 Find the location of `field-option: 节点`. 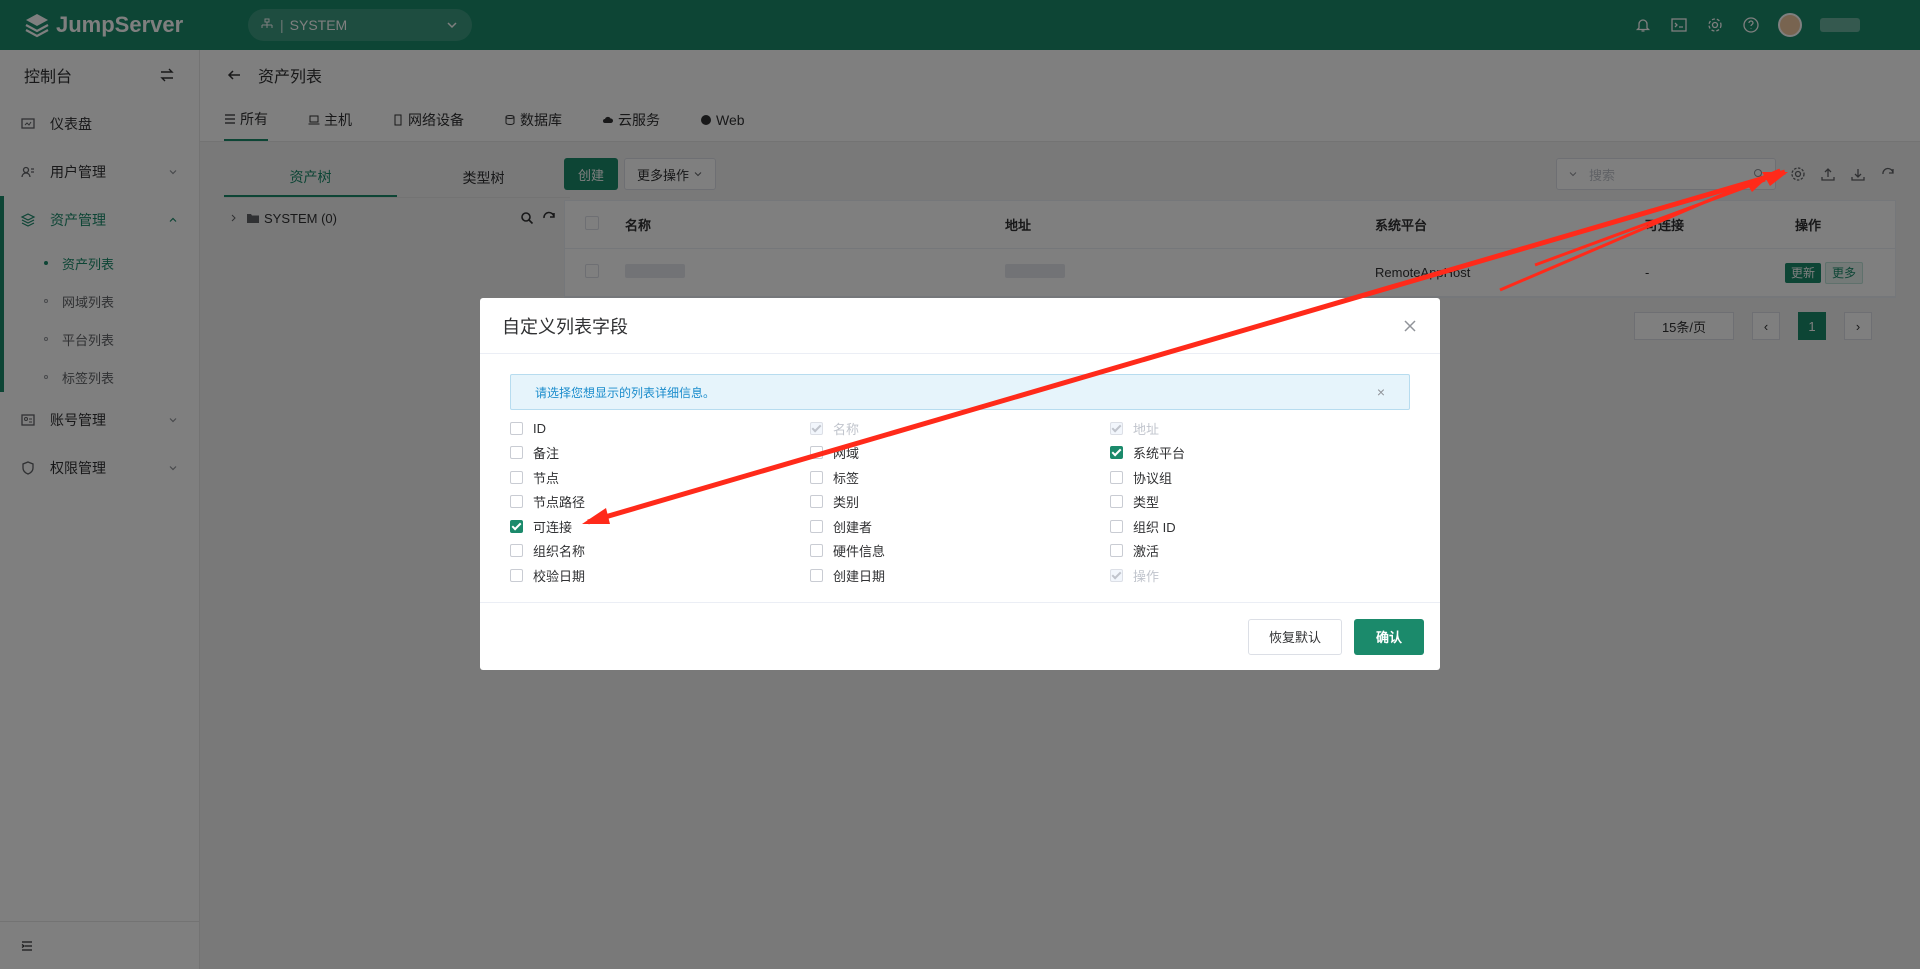

field-option: 节点 is located at coordinates (660, 477).